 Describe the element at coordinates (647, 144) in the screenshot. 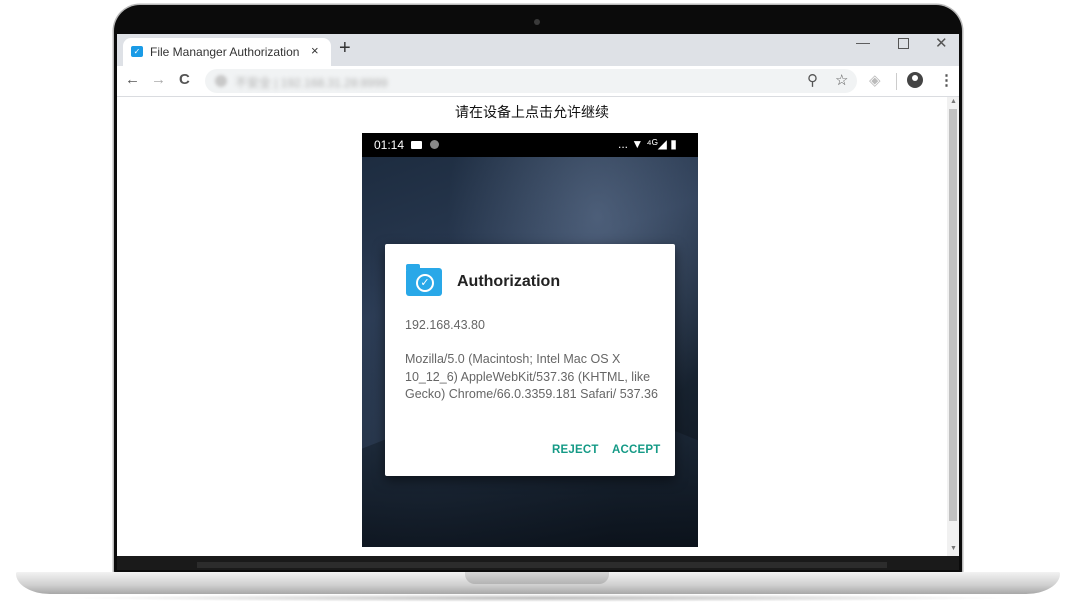

I see `status-icons: ... ▼ ⁴ᴳ◢ ▮` at that location.